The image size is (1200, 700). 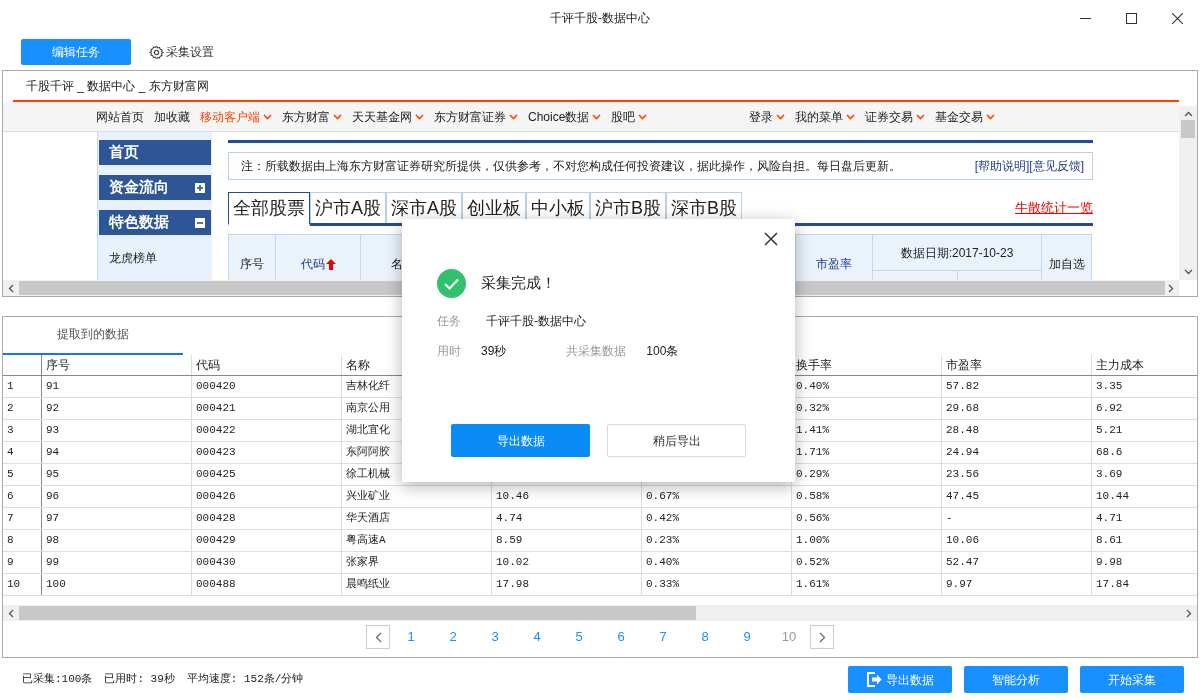 What do you see at coordinates (449, 321) in the screenshot?
I see `field-label: 任务` at bounding box center [449, 321].